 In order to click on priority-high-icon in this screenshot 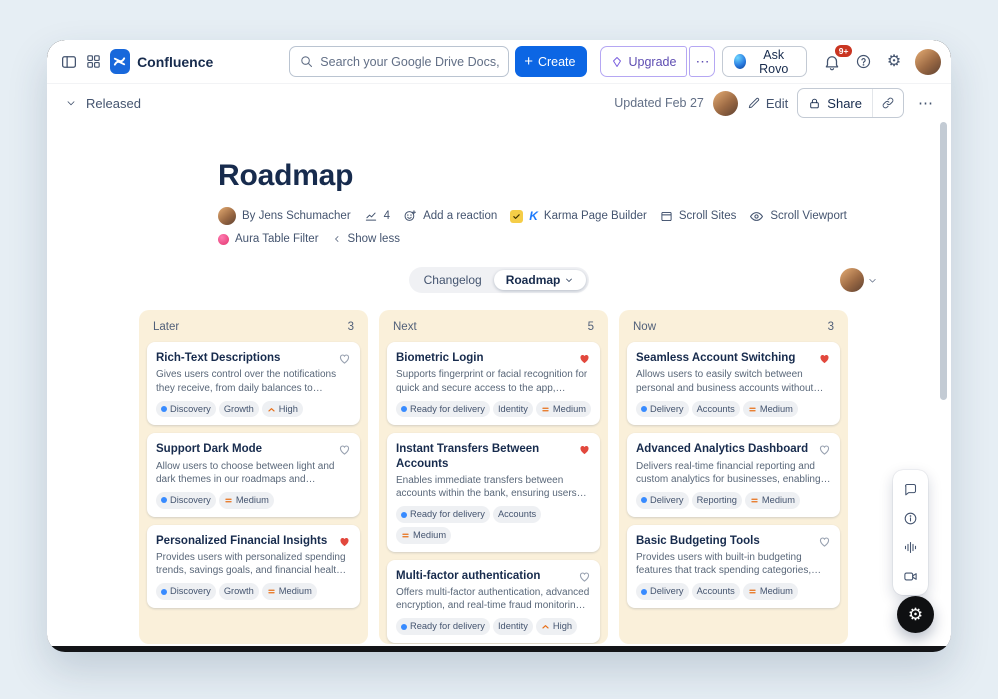, I will do `click(271, 409)`.